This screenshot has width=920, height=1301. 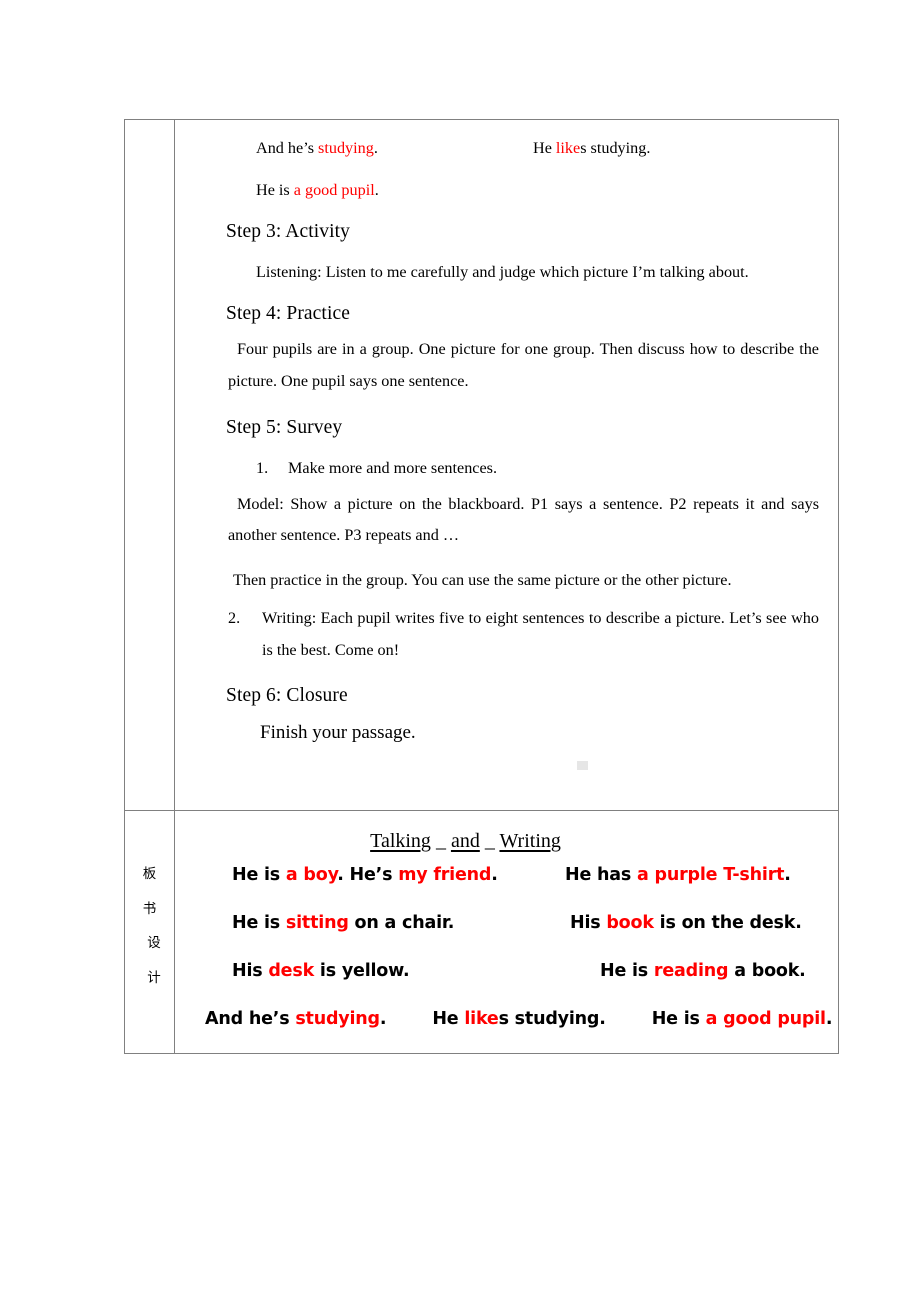 I want to click on text-highlight: a boy, so click(x=311, y=875).